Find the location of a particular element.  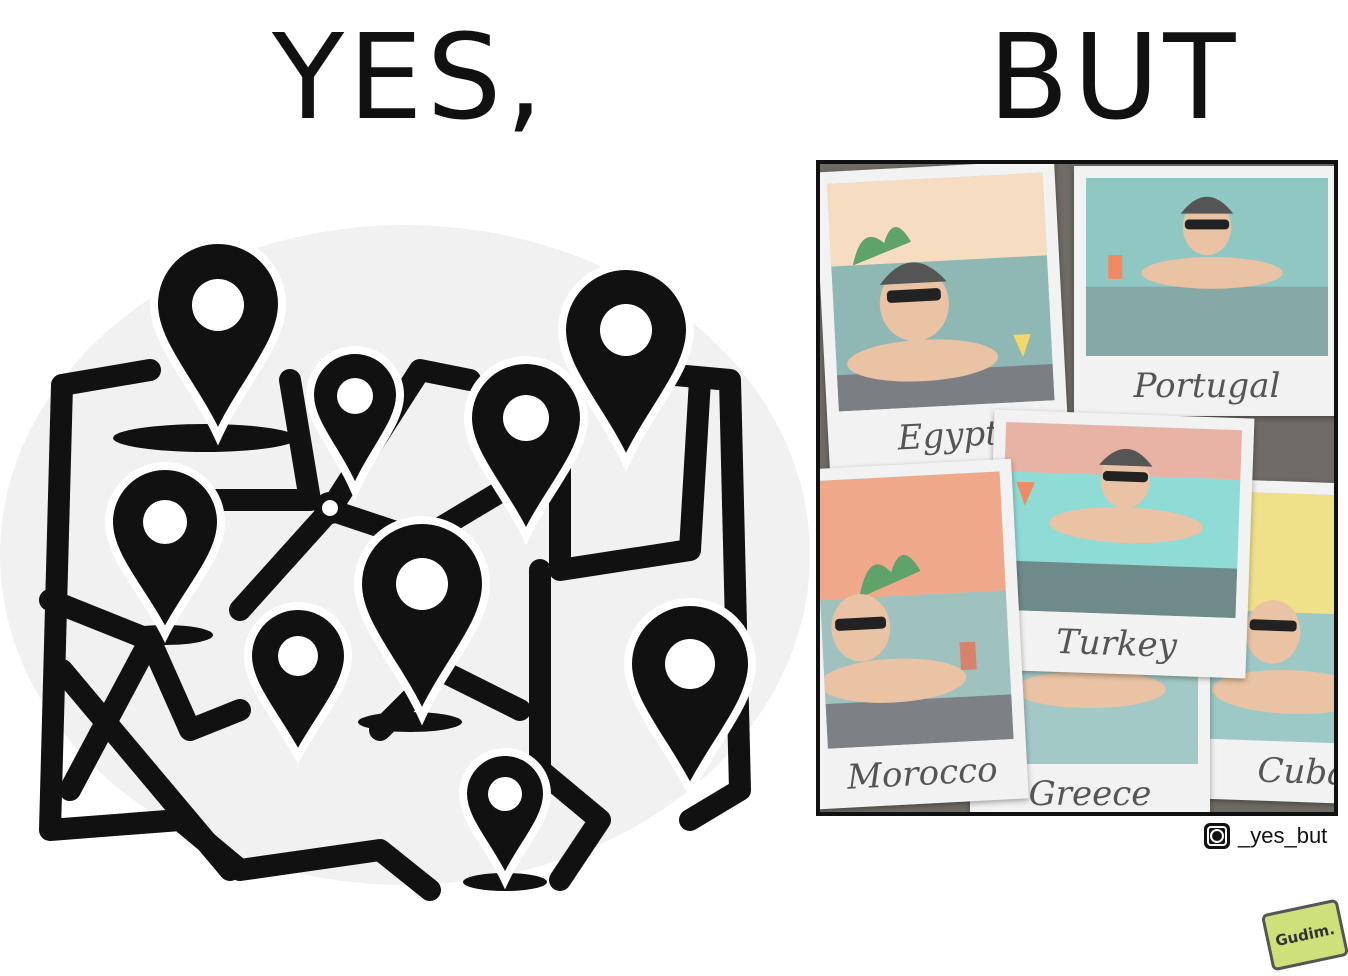

signature-logo: Gudim. is located at coordinates (1304, 935).